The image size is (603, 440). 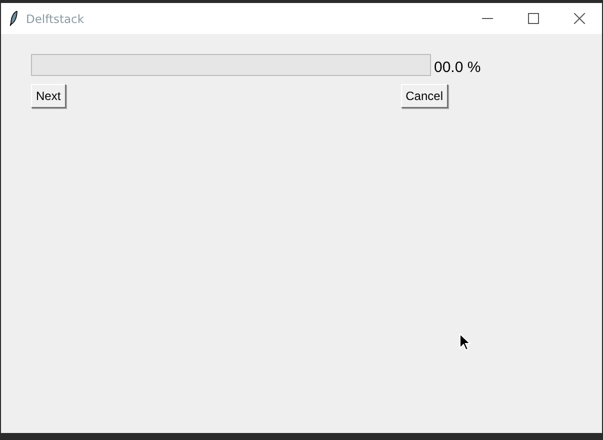 What do you see at coordinates (48, 96) in the screenshot?
I see `next-button: Next` at bounding box center [48, 96].